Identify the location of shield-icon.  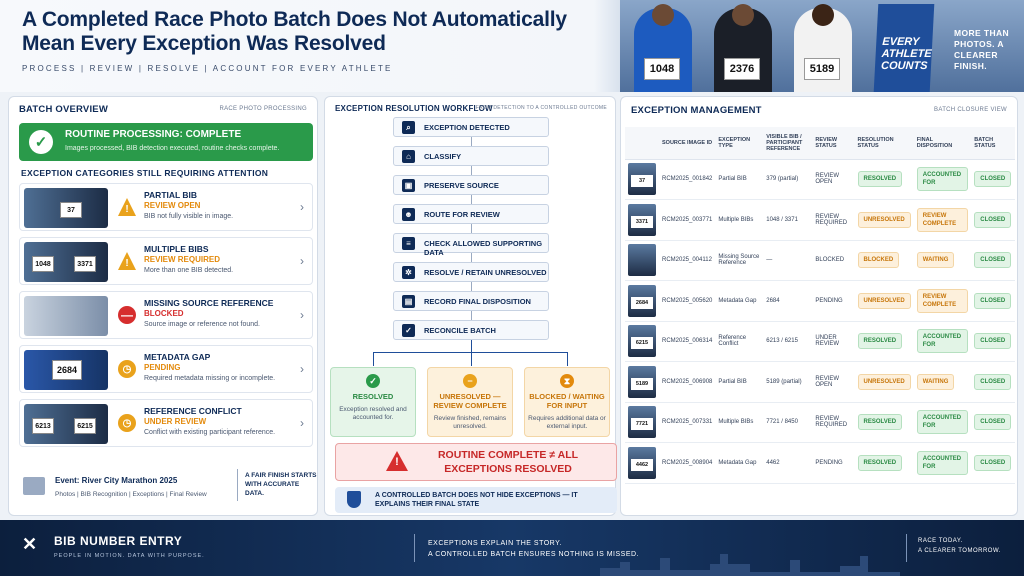
(354, 499).